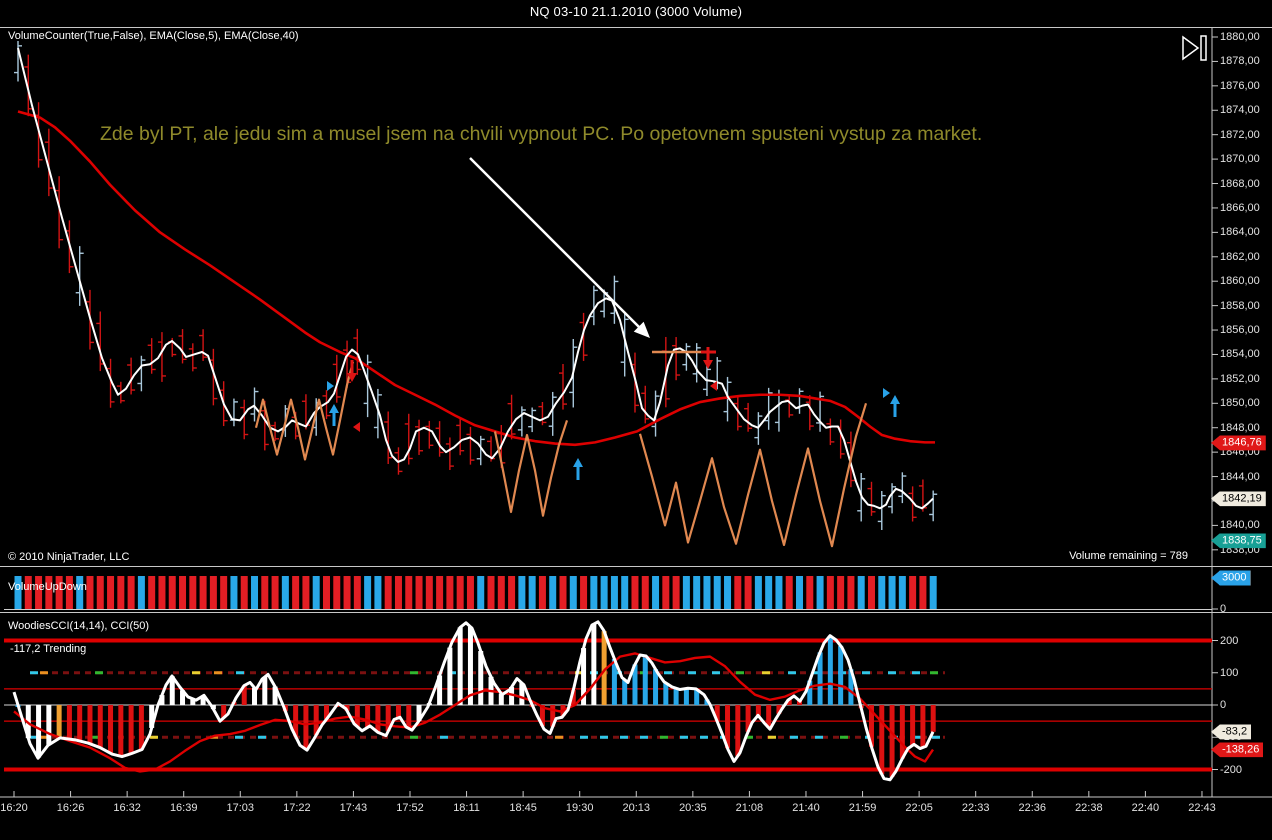 The width and height of the screenshot is (1272, 840). What do you see at coordinates (749, 808) in the screenshot?
I see `time-axis-label: 21:08` at bounding box center [749, 808].